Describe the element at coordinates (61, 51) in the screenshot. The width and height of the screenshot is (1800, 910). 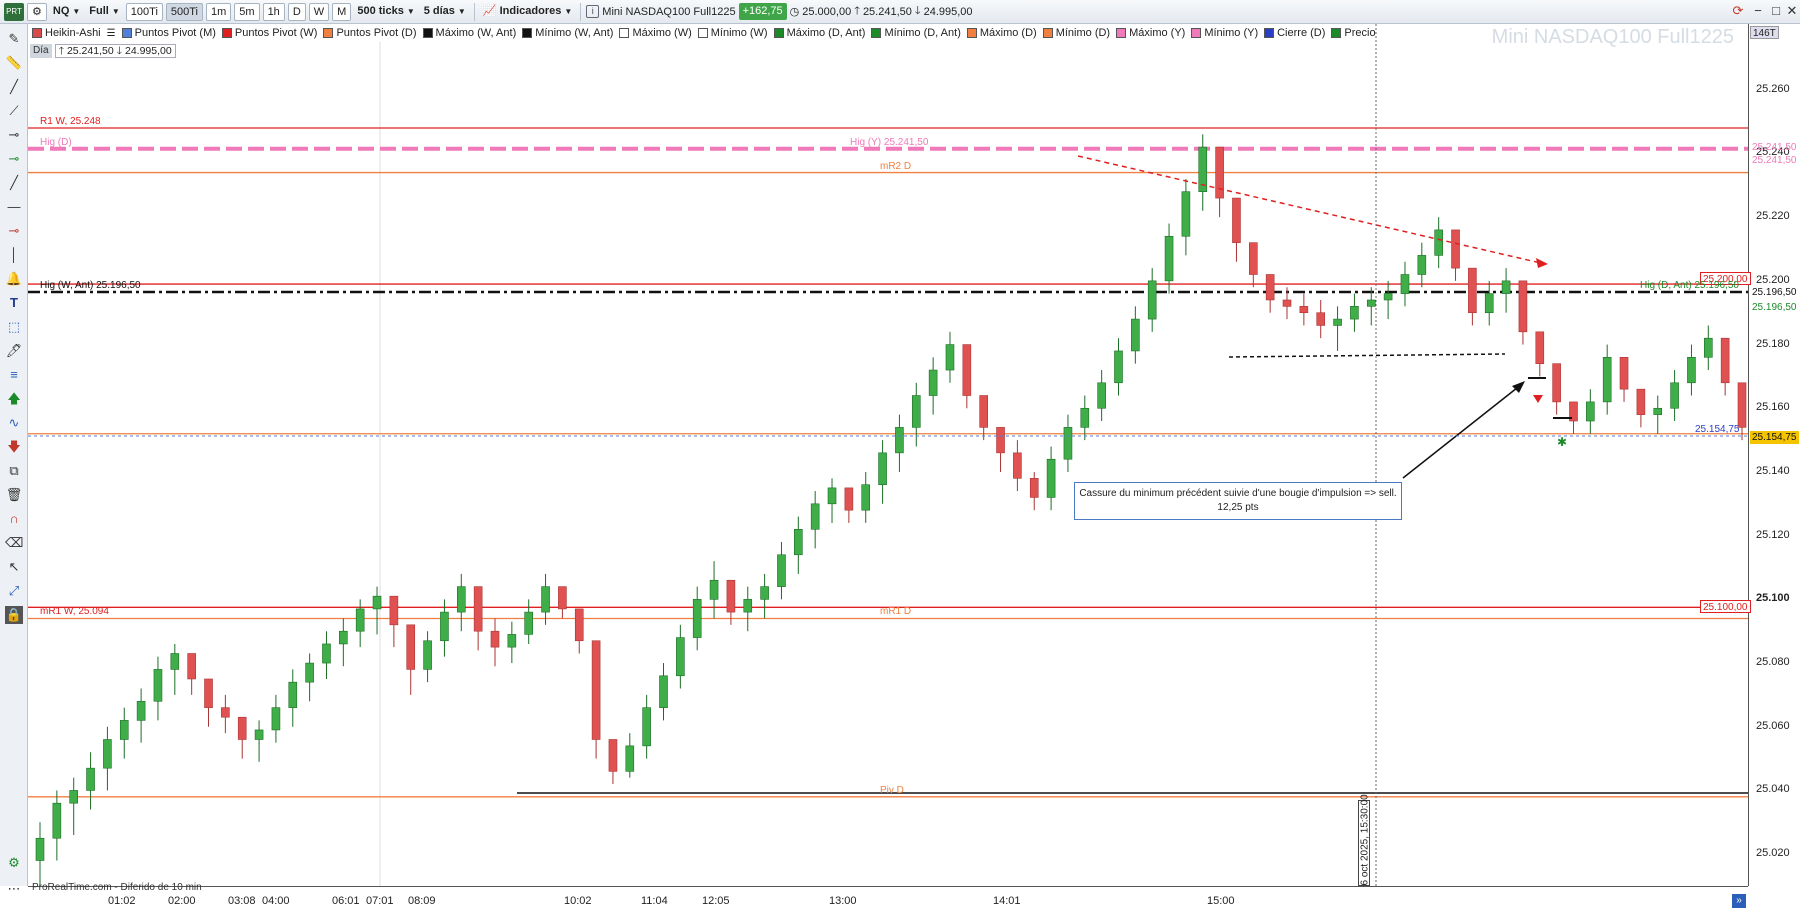
I see `arrow-up-icon: 🡑` at that location.